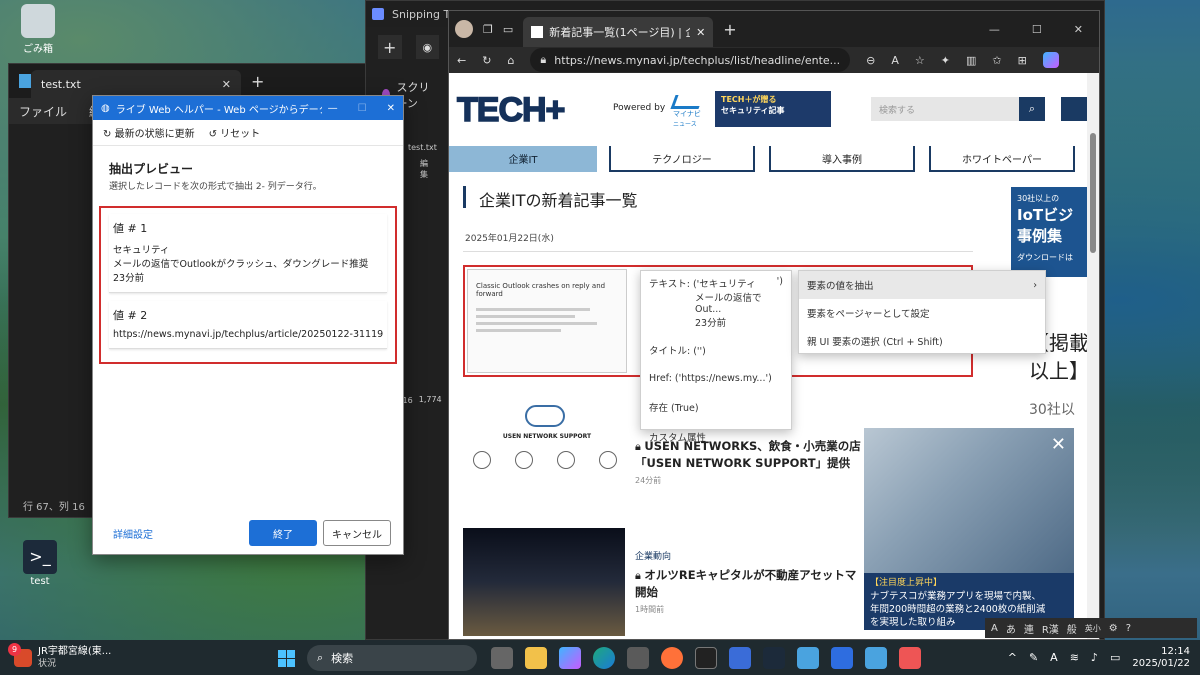 The image size is (1200, 675). What do you see at coordinates (1011, 628) in the screenshot?
I see `ime-item-1: あ` at bounding box center [1011, 628].